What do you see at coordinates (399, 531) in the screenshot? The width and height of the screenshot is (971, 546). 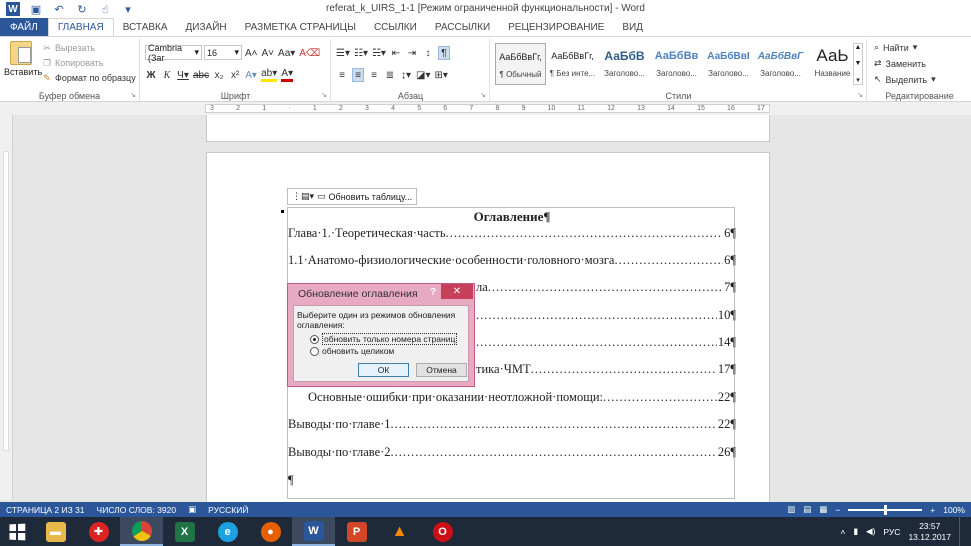 I see `taskbar-vlc: ▲` at bounding box center [399, 531].